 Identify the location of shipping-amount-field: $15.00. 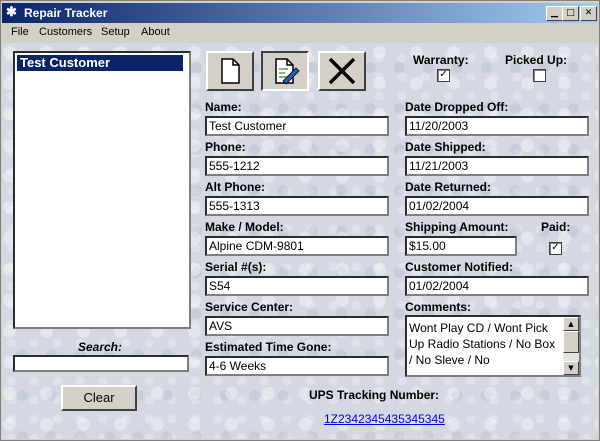
(461, 246).